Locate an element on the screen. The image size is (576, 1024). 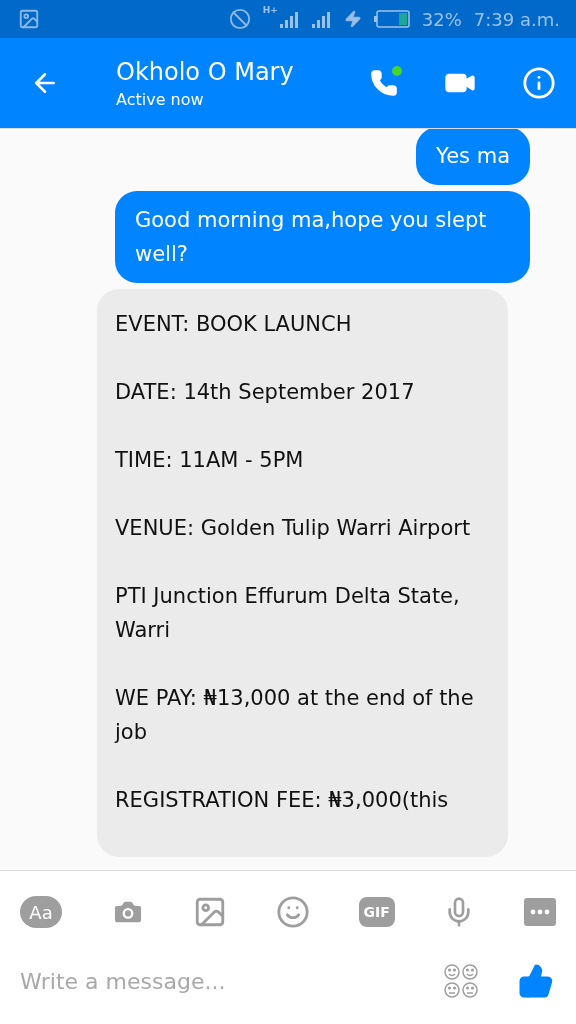
network-type-label: H+ is located at coordinates (270, 10).